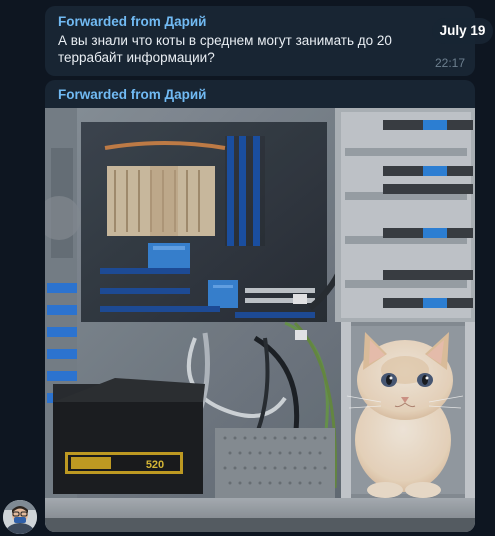 This screenshot has width=495, height=536. I want to click on sender-avatar, so click(20, 517).